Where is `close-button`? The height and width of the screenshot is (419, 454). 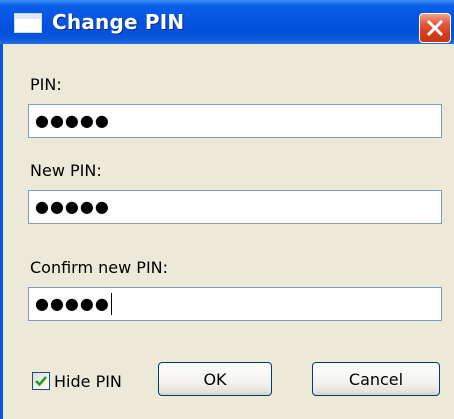
close-button is located at coordinates (435, 28).